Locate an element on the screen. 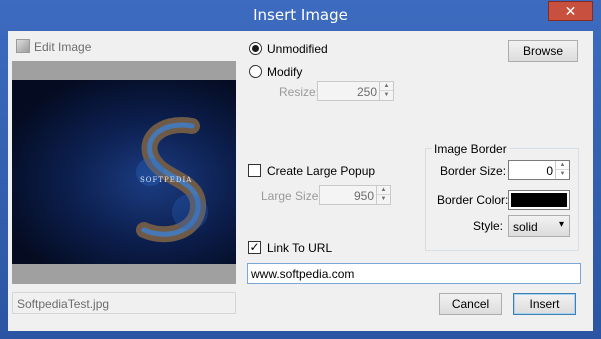  unmodified-radio is located at coordinates (255, 48).